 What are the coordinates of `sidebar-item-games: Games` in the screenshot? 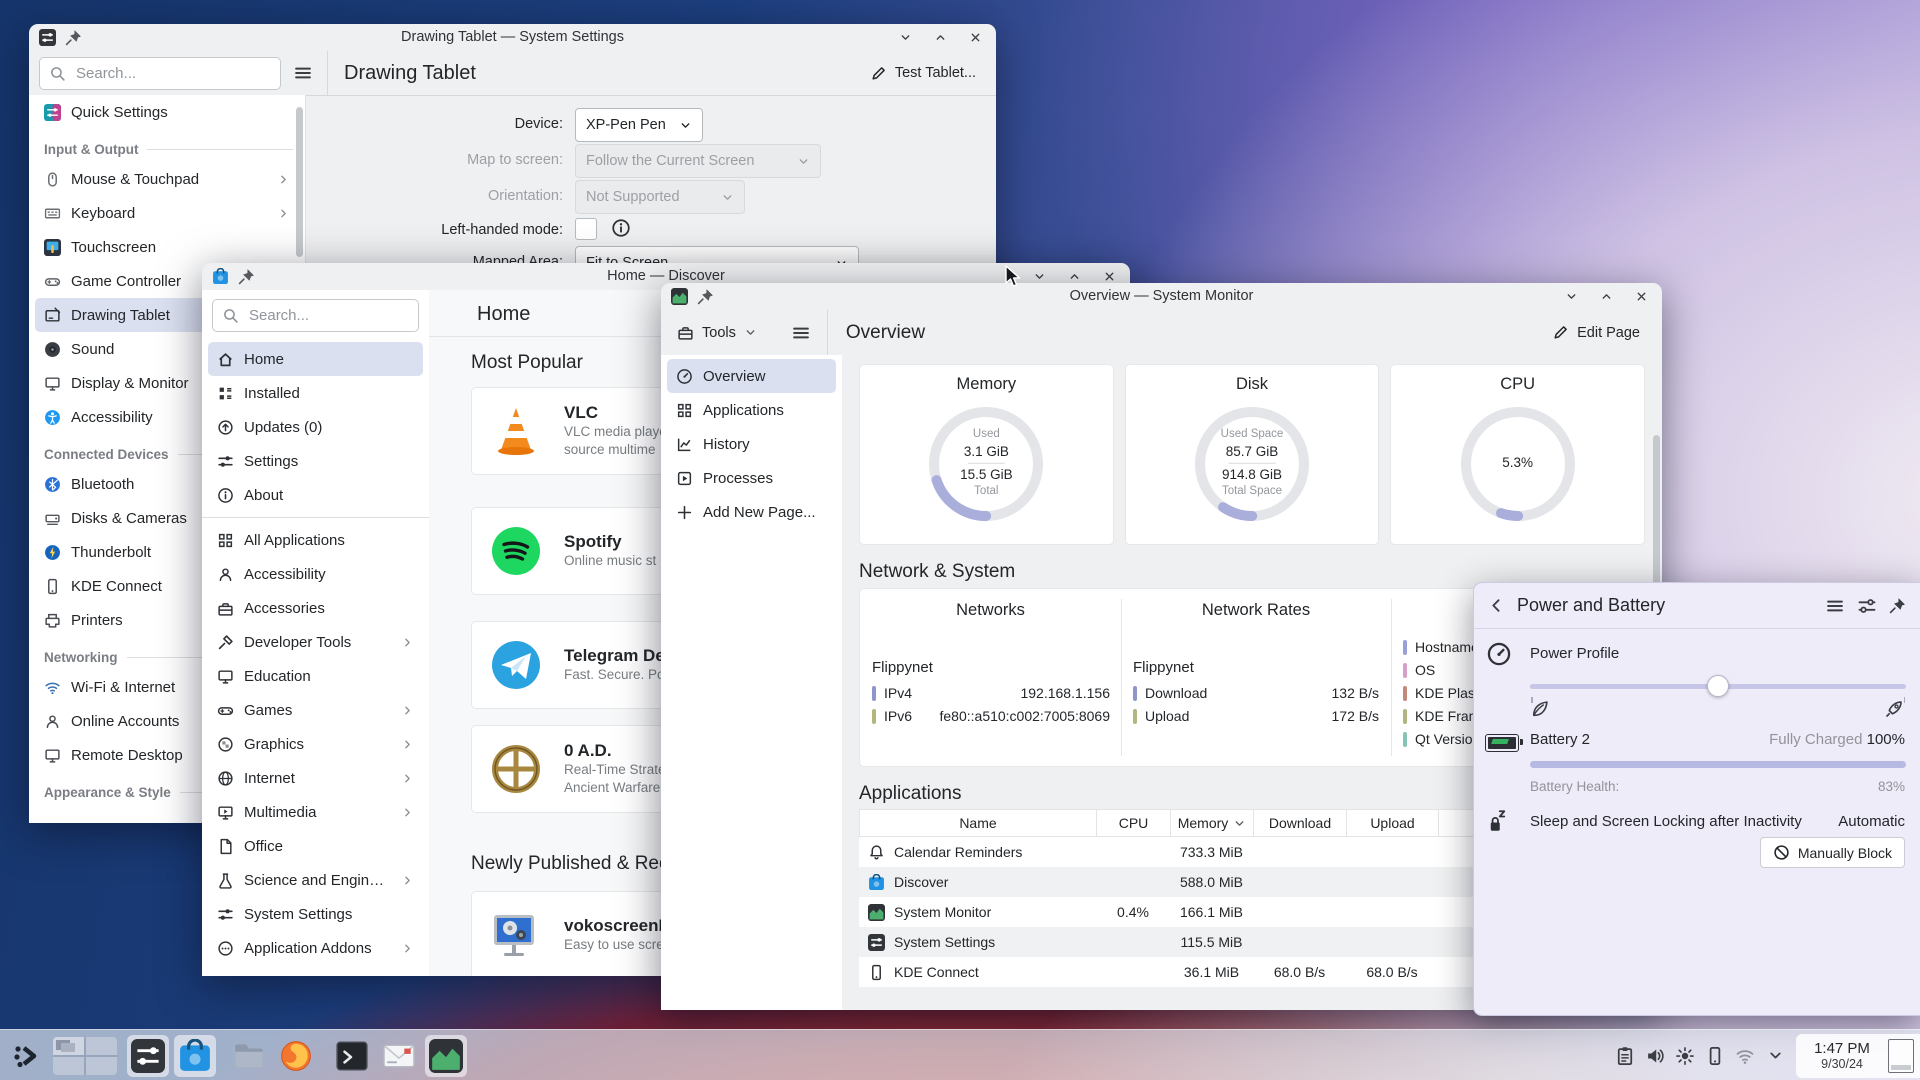 It's located at (315, 710).